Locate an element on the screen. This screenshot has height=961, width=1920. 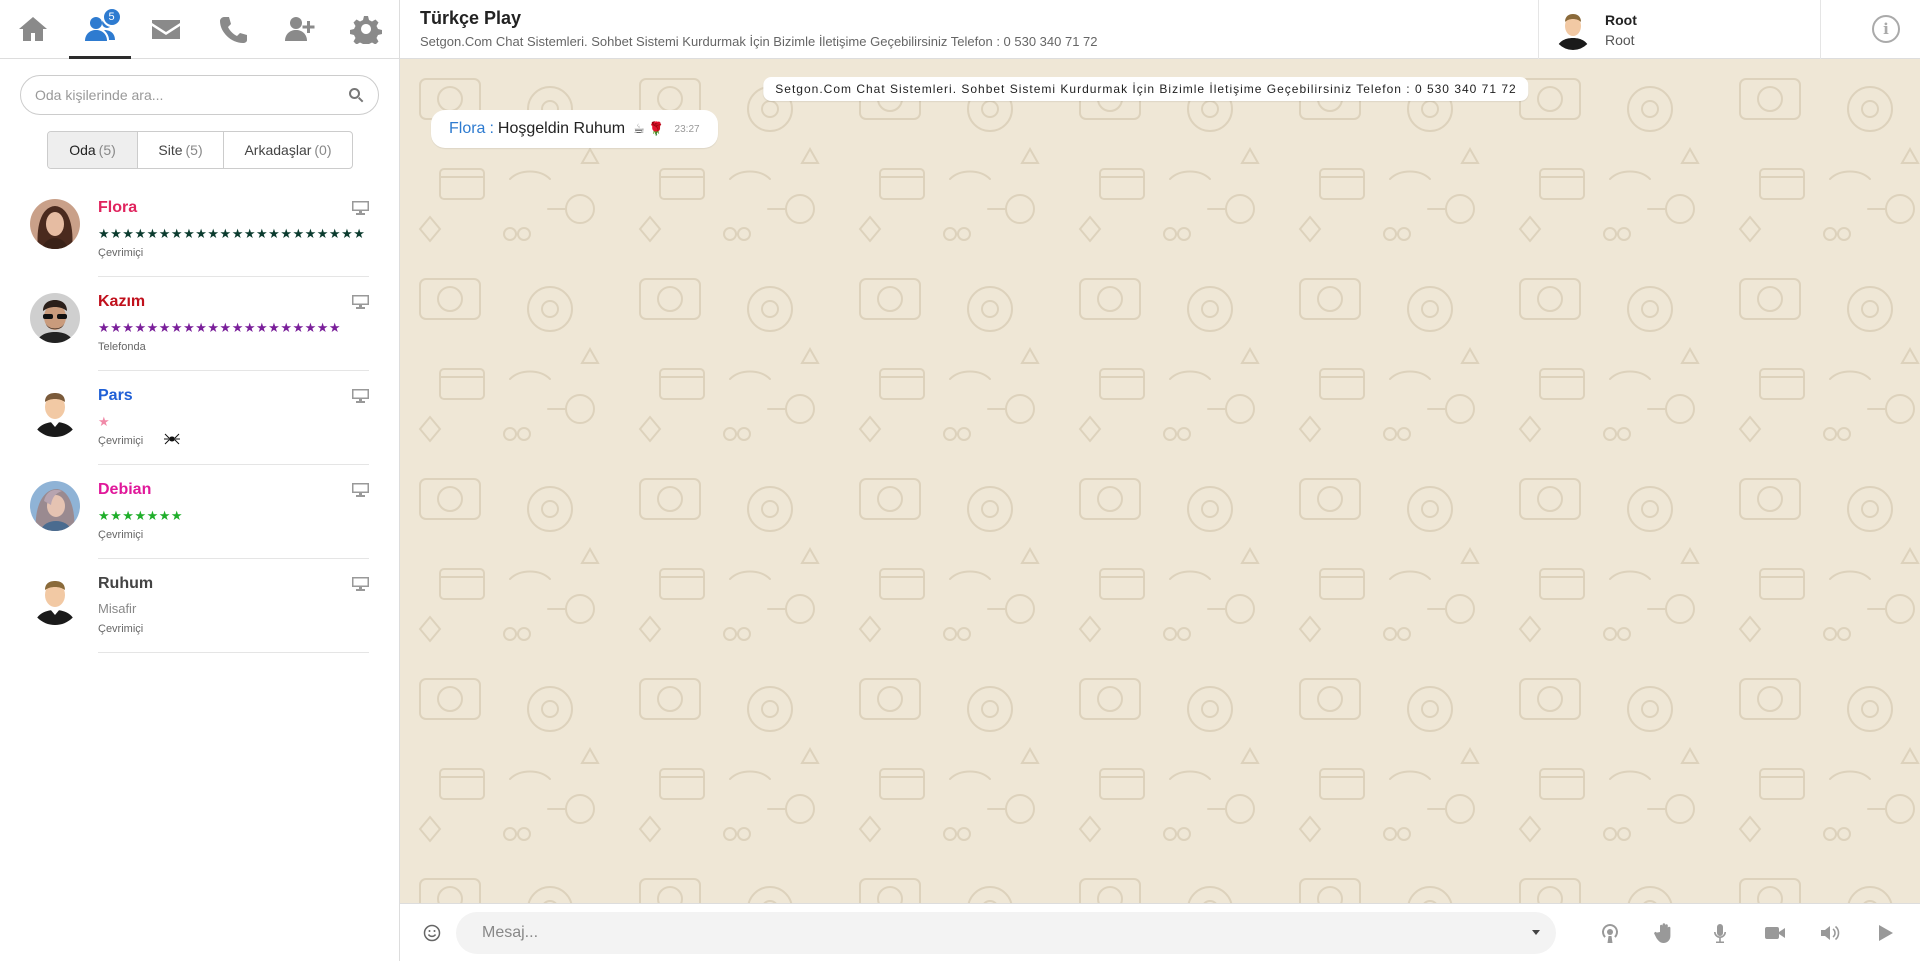
message-emoji: ☕ 🌹 is located at coordinates (649, 128).